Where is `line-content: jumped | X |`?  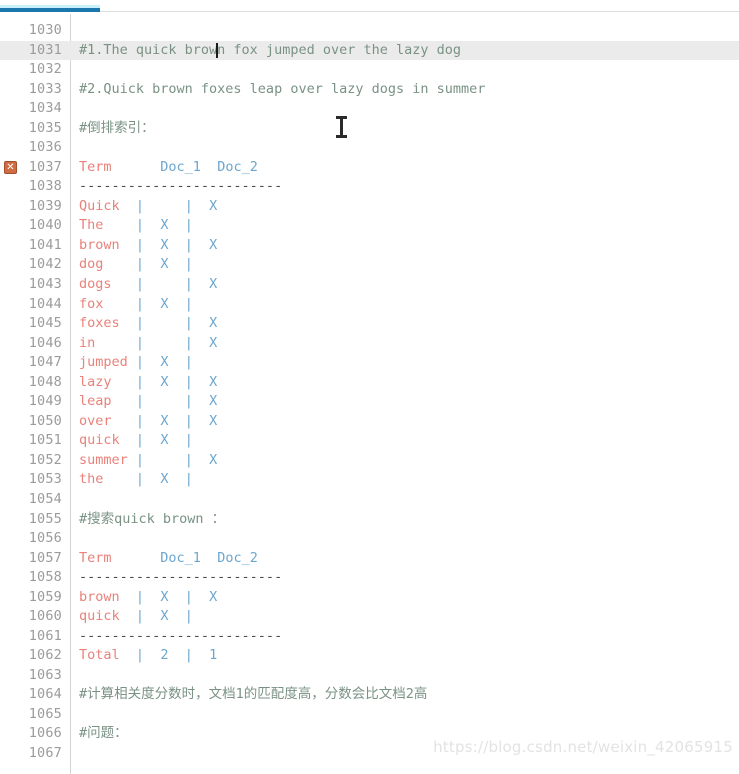 line-content: jumped | X | is located at coordinates (136, 363).